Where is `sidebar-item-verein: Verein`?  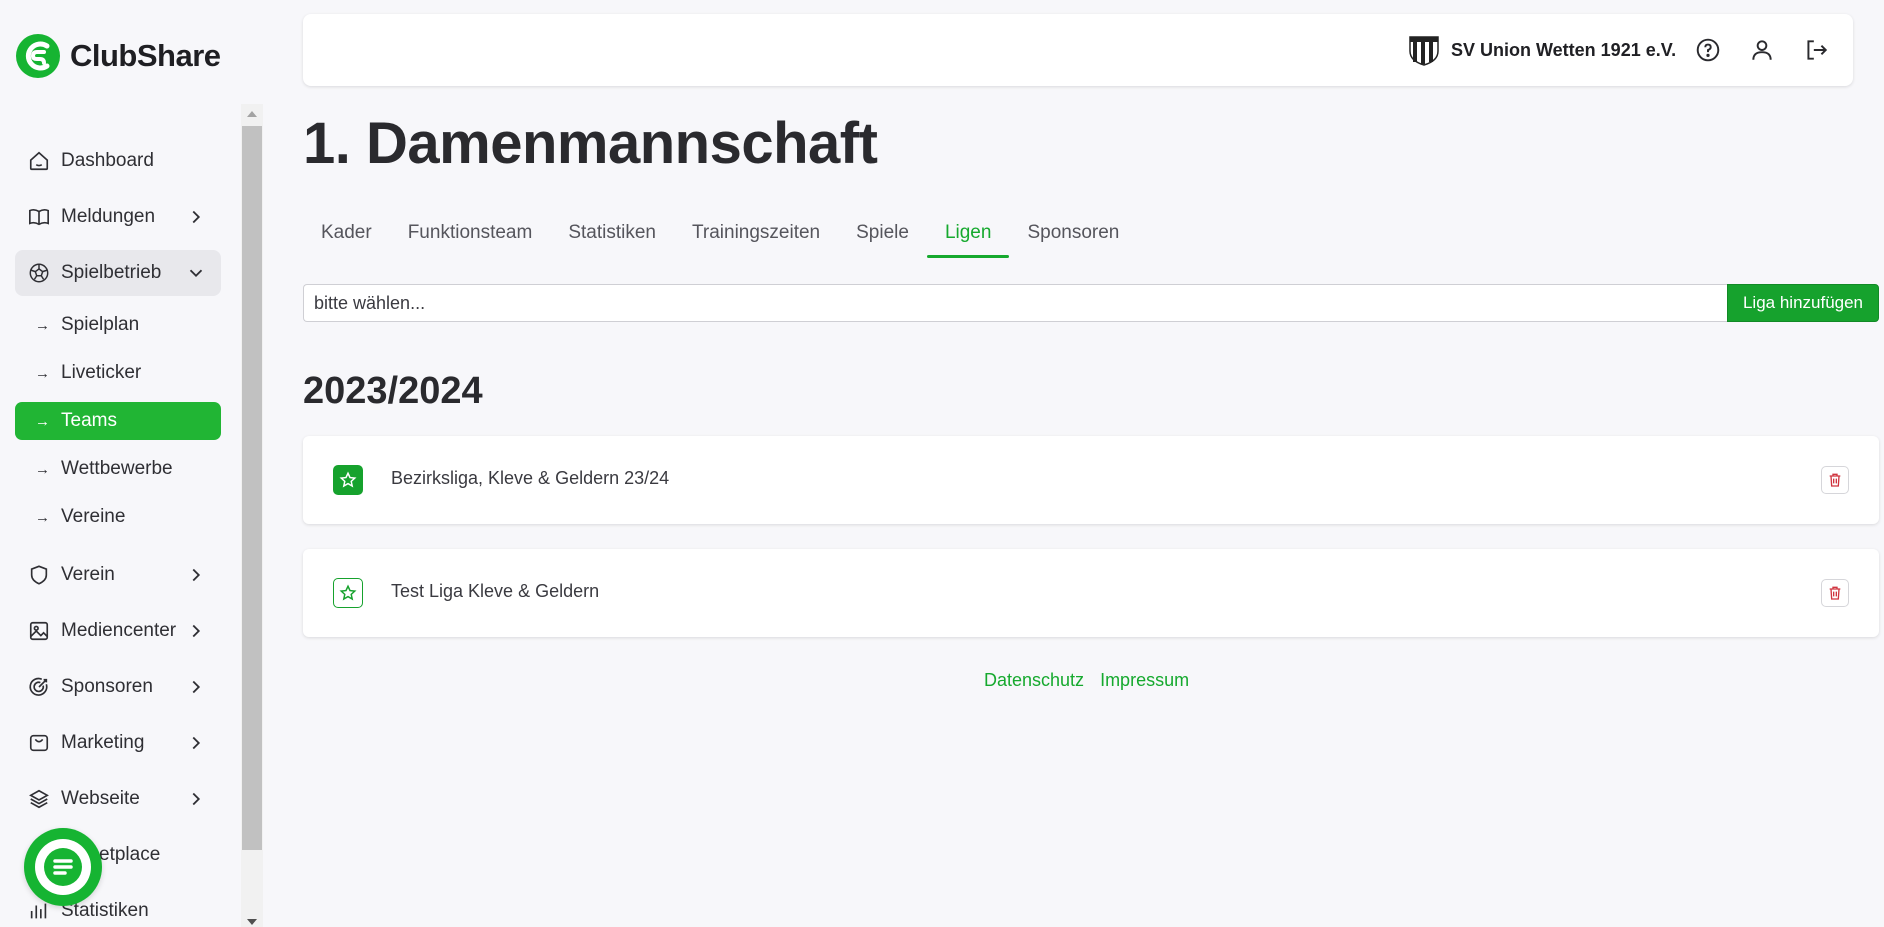 sidebar-item-verein: Verein is located at coordinates (118, 575).